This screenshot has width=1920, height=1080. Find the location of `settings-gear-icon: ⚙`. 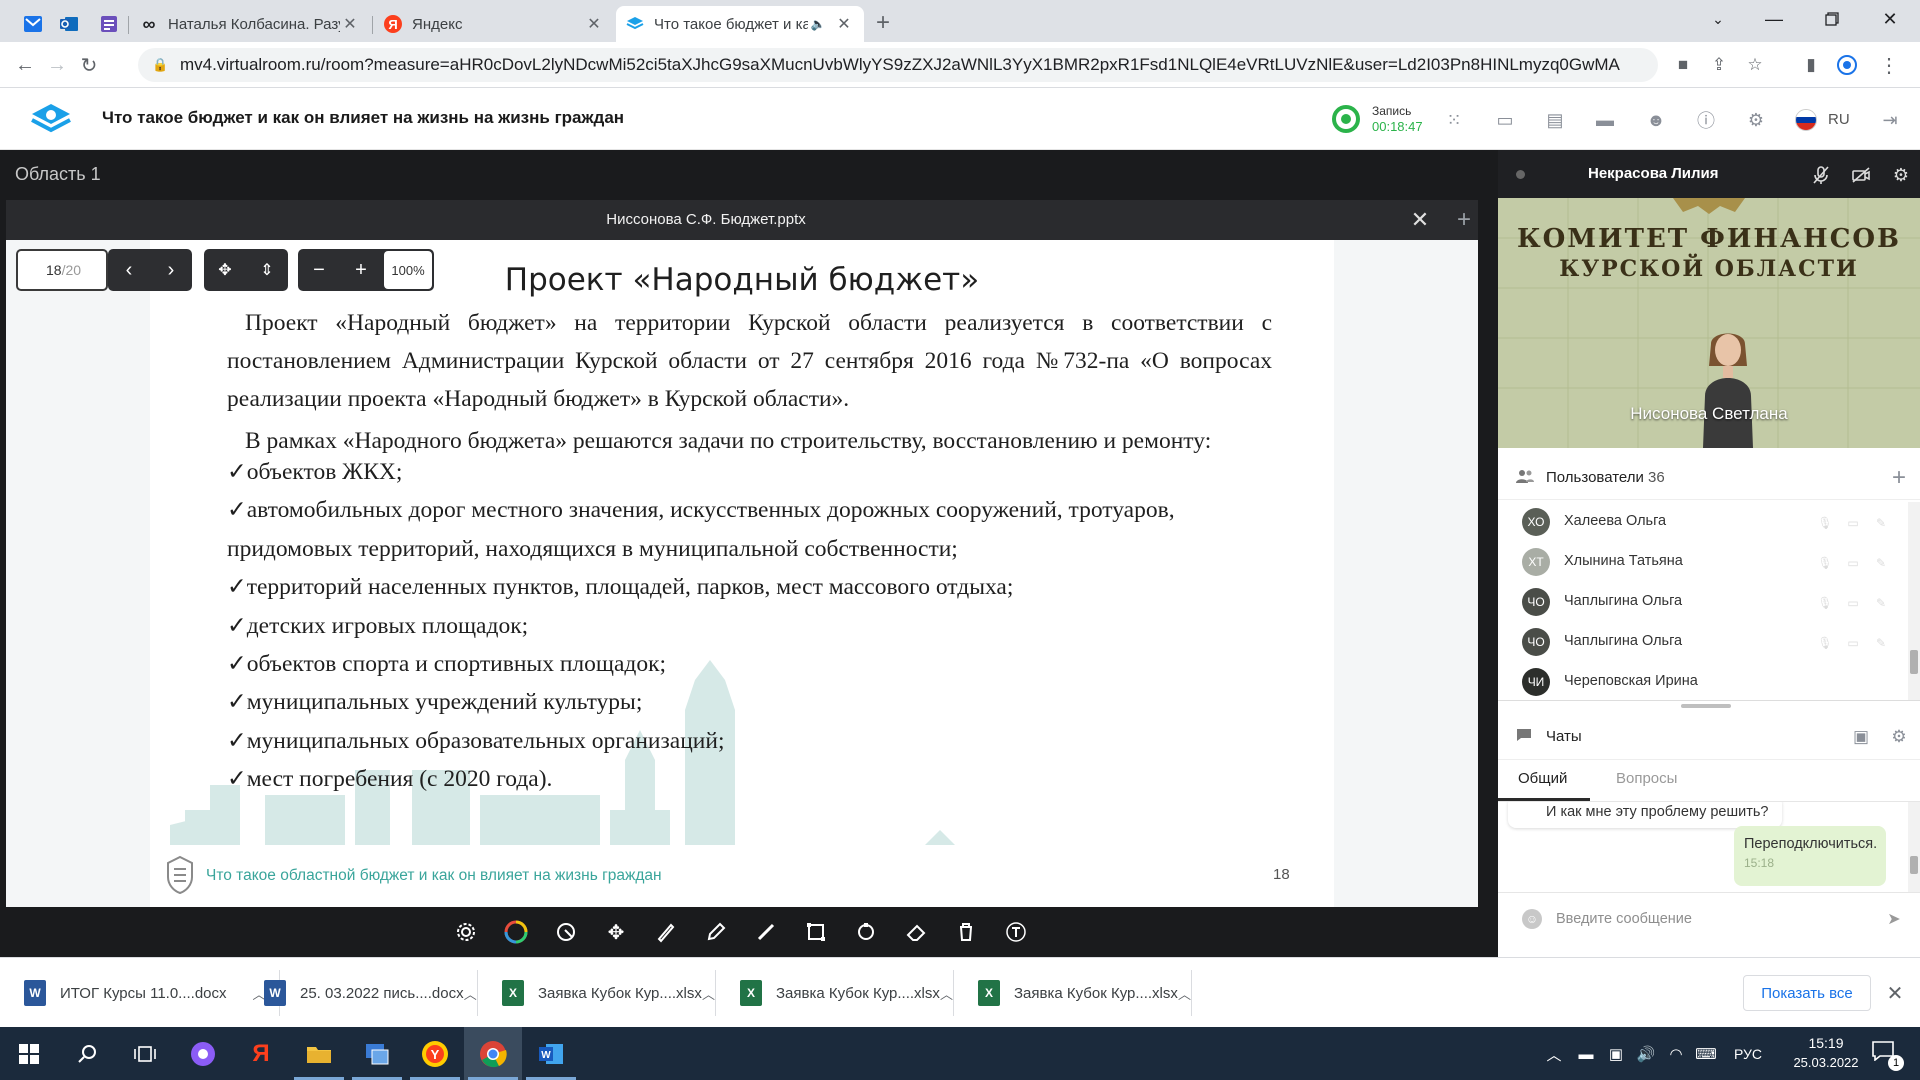

settings-gear-icon: ⚙ is located at coordinates (1756, 120).